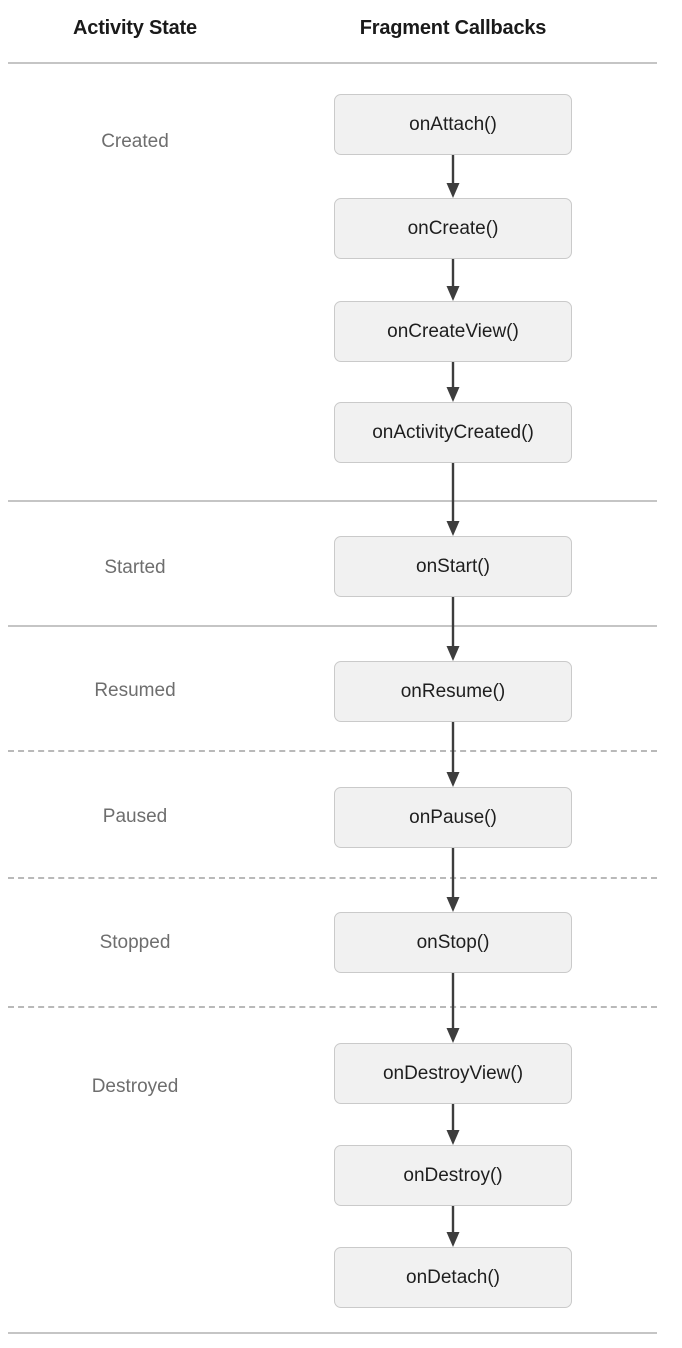 The height and width of the screenshot is (1348, 682). I want to click on callback-box-onstop: onStop(), so click(453, 942).